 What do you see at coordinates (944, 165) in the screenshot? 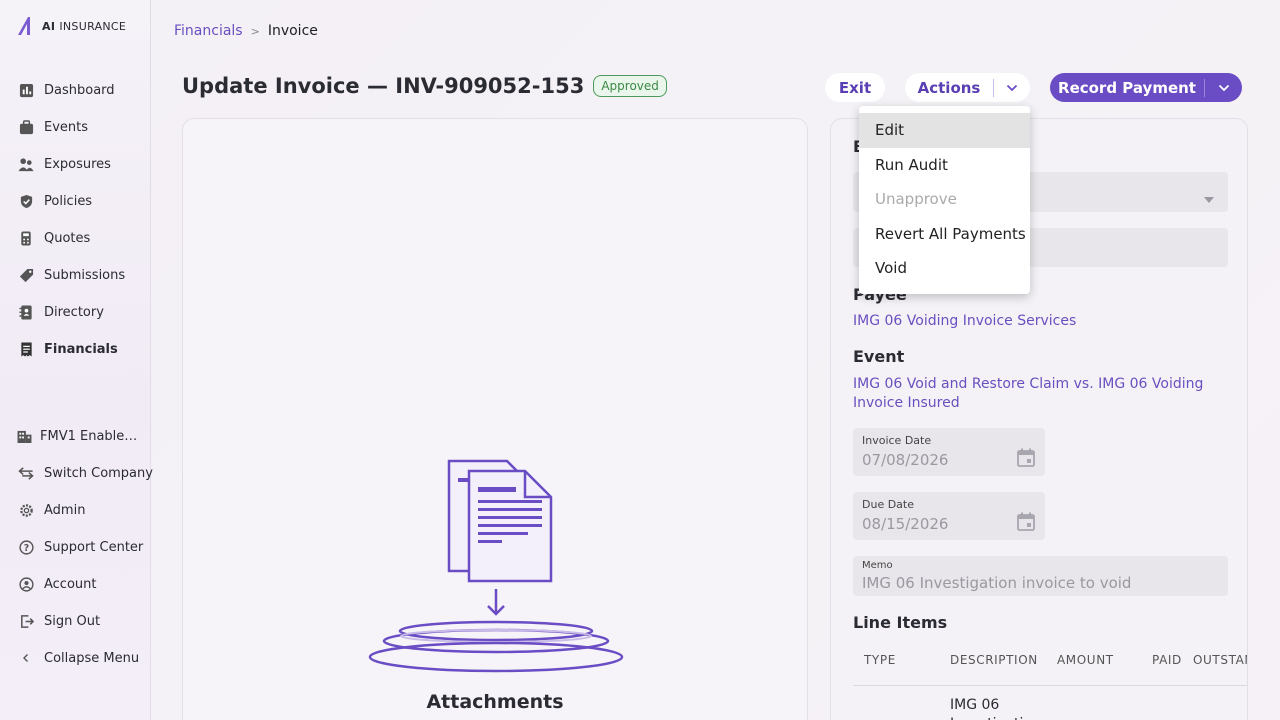
I see `menu-item-run-audit: Run Audit` at bounding box center [944, 165].